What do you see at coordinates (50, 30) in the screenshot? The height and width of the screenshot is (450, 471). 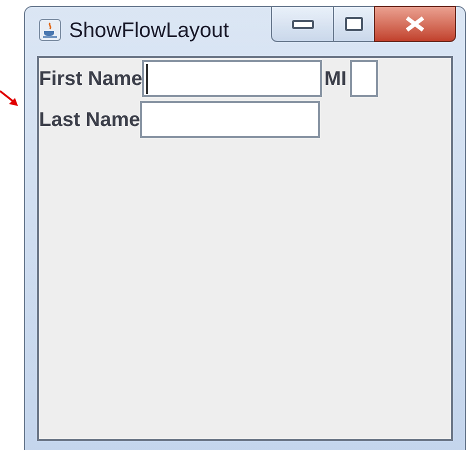 I see `coffee-cup-icon` at bounding box center [50, 30].